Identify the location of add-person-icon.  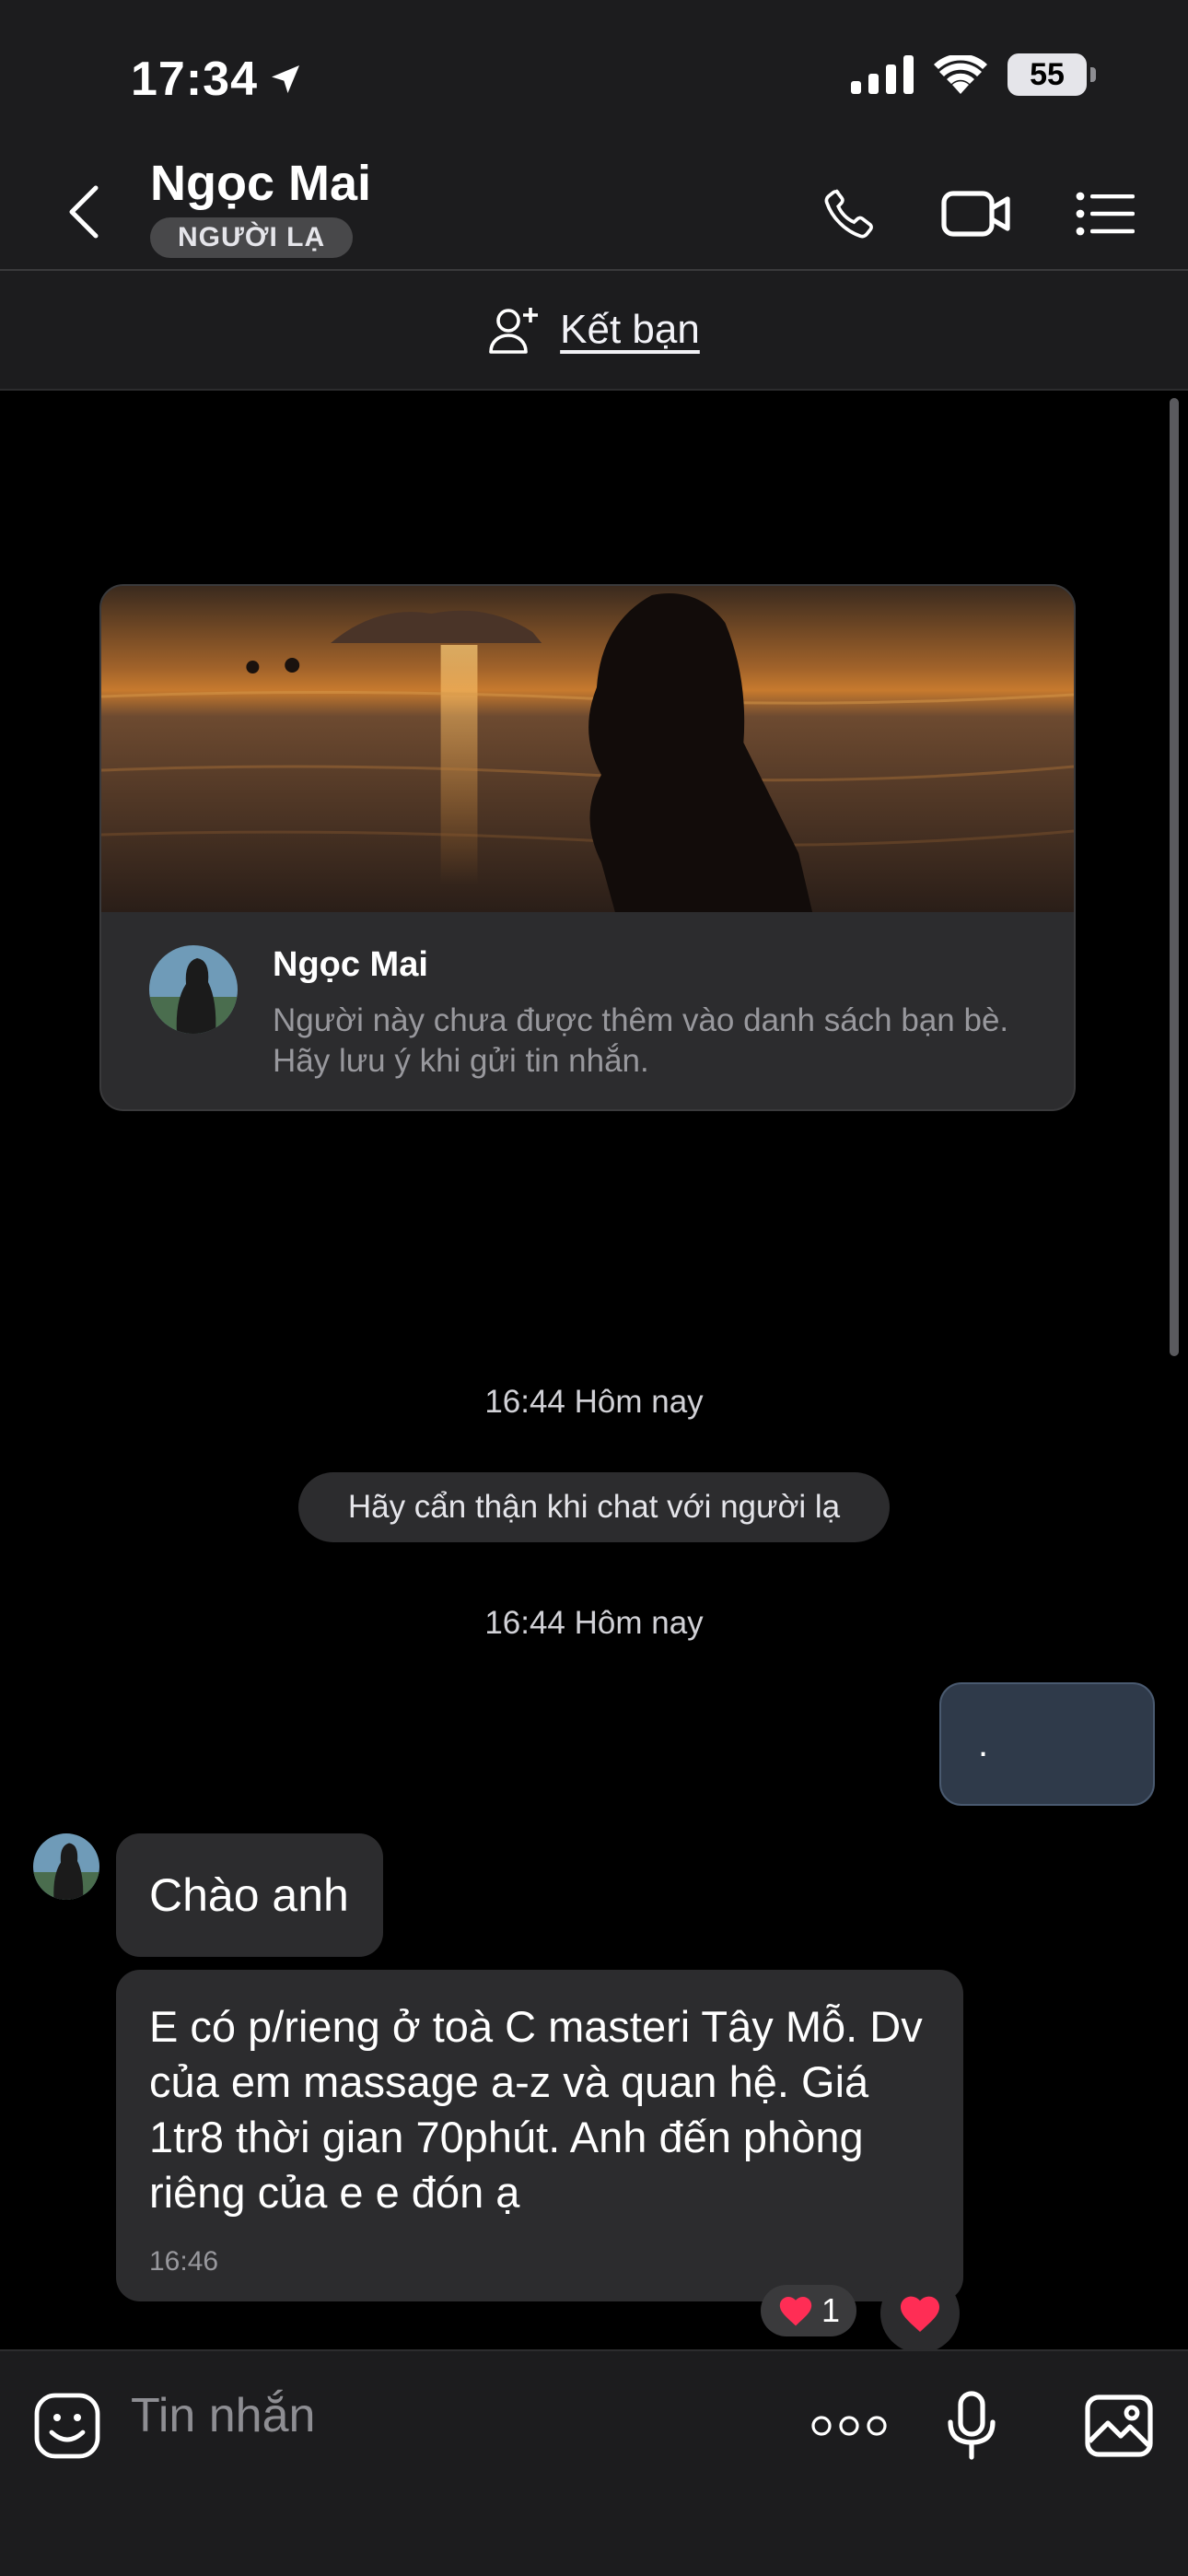
(514, 331).